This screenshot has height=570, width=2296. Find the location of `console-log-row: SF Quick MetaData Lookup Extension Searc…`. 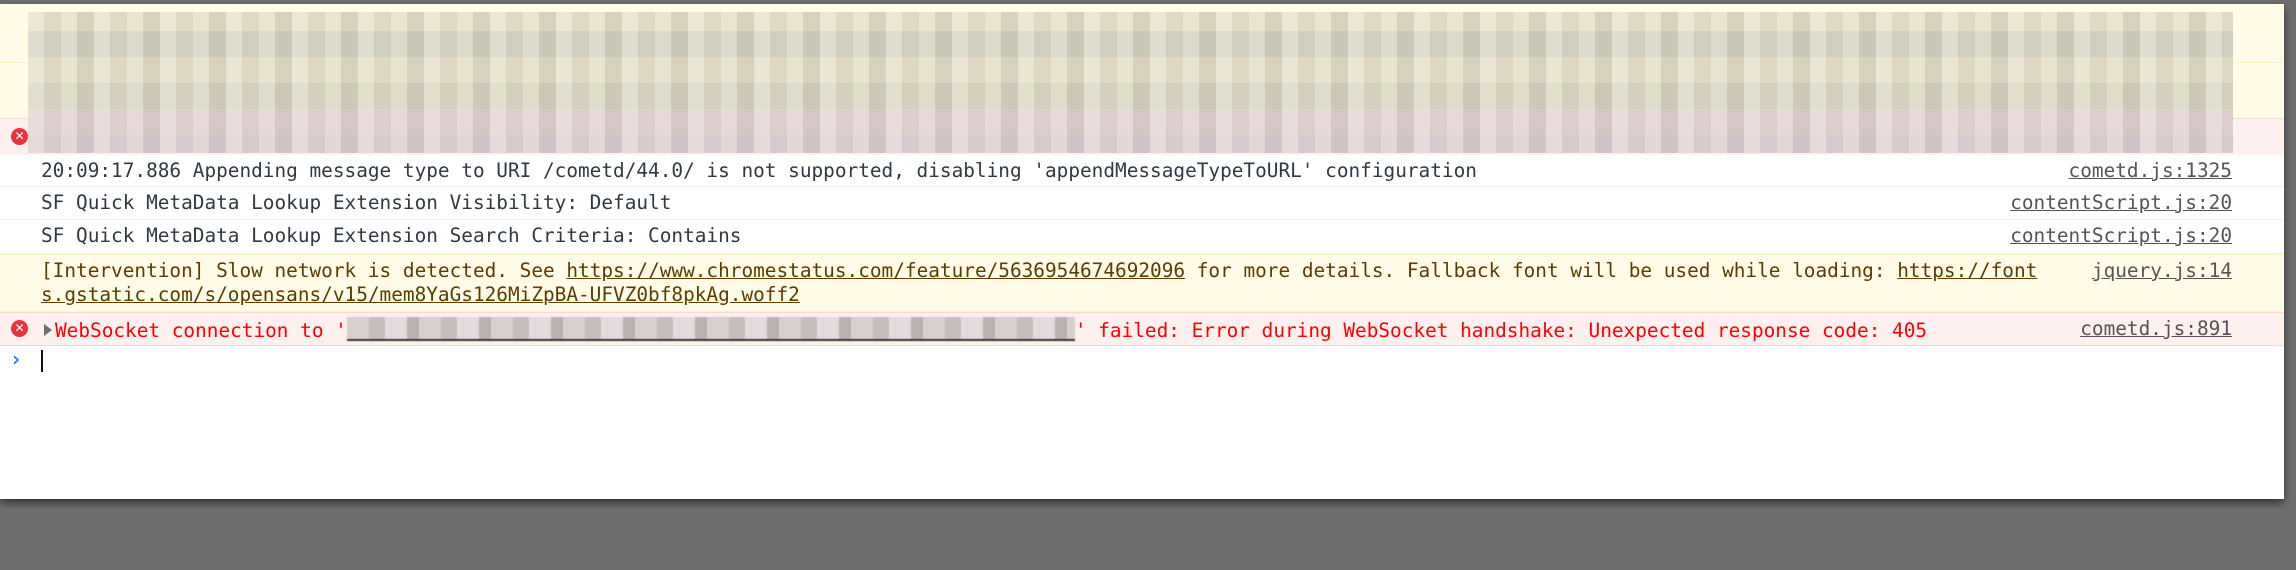

console-log-row: SF Quick MetaData Lookup Extension Searc… is located at coordinates (1142, 237).